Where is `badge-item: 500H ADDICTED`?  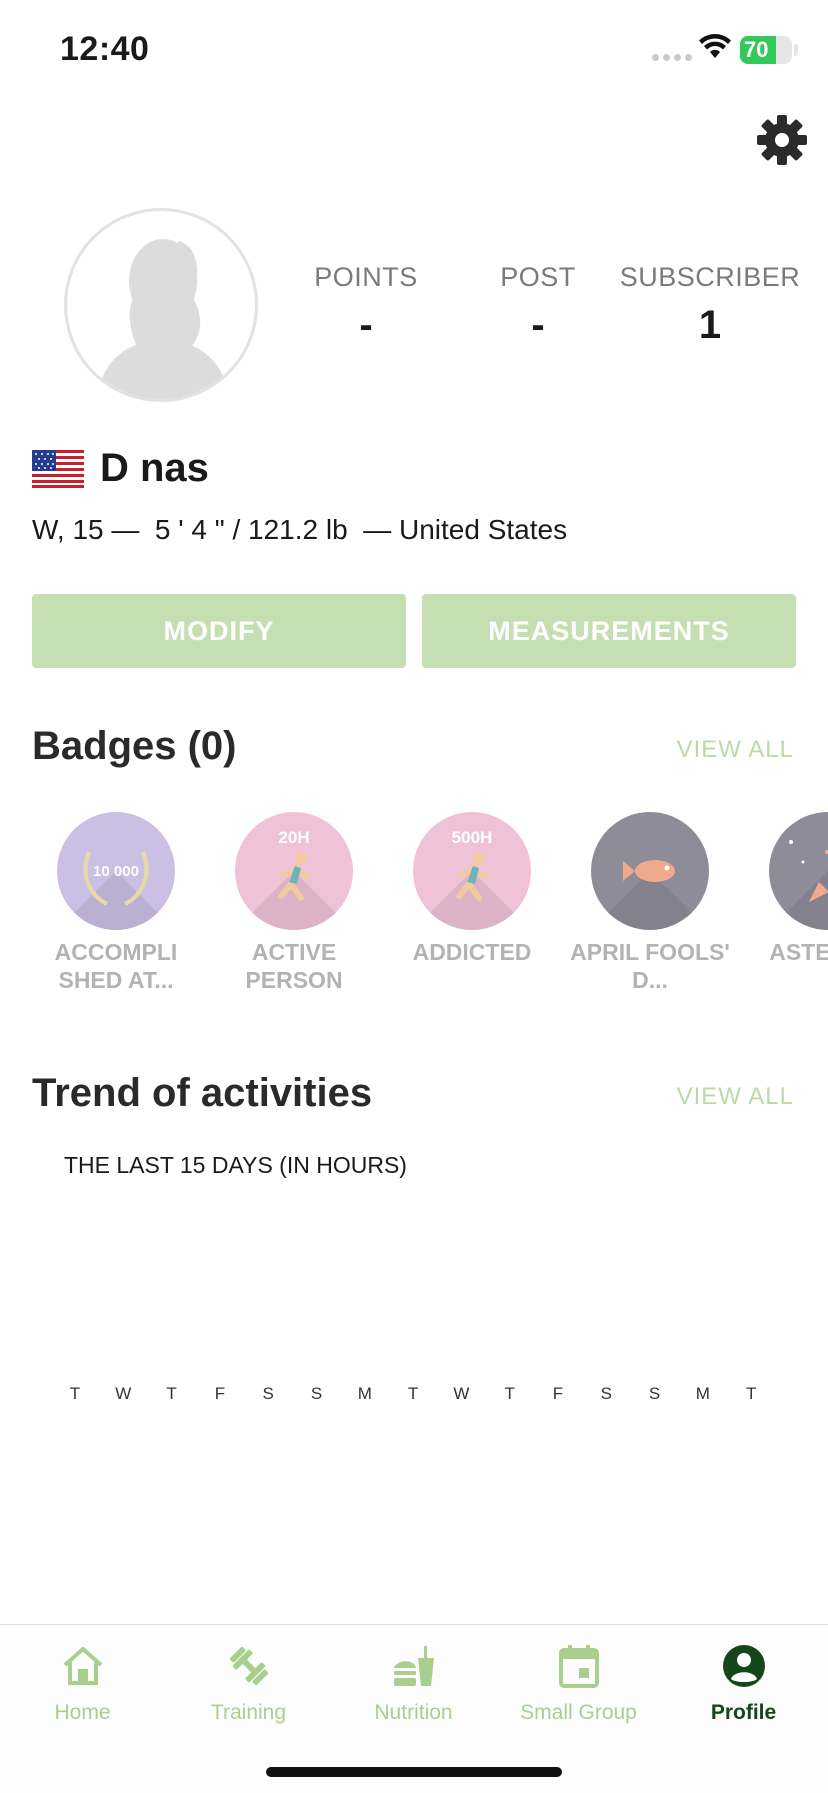
badge-item: 500H ADDICTED is located at coordinates (472, 889).